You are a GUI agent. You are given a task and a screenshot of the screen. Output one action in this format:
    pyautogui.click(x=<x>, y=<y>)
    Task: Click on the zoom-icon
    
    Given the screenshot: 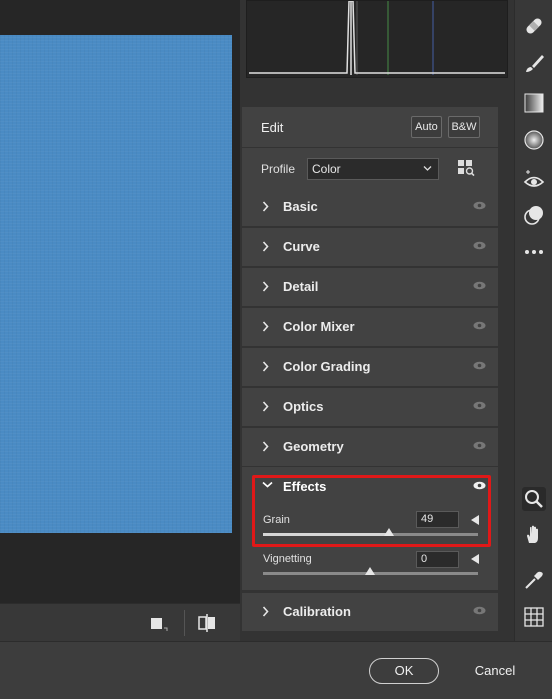 What is the action you would take?
    pyautogui.click(x=534, y=499)
    